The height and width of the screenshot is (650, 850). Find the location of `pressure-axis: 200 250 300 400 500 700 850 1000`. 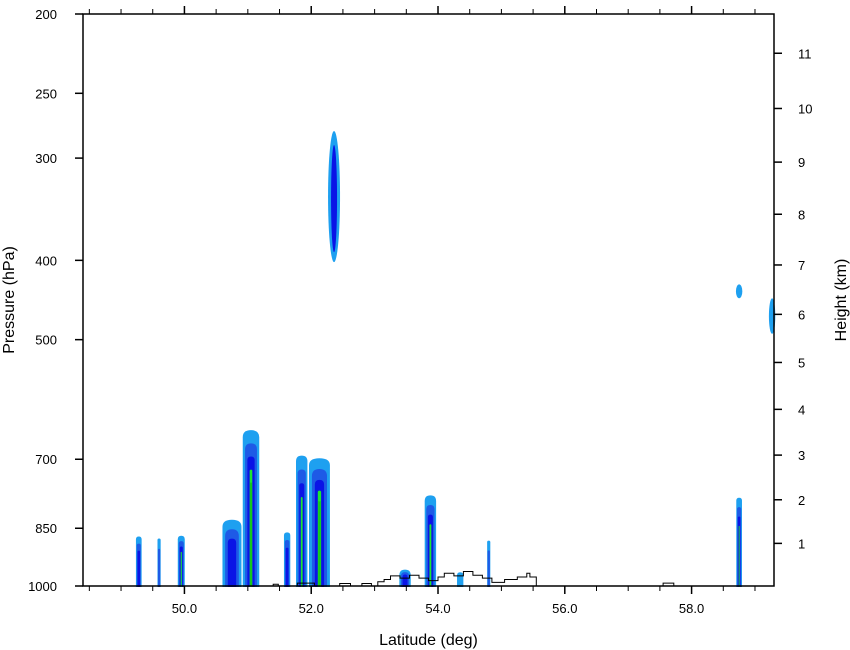

pressure-axis: 200 250 300 400 500 700 850 1000 is located at coordinates (55, 300).